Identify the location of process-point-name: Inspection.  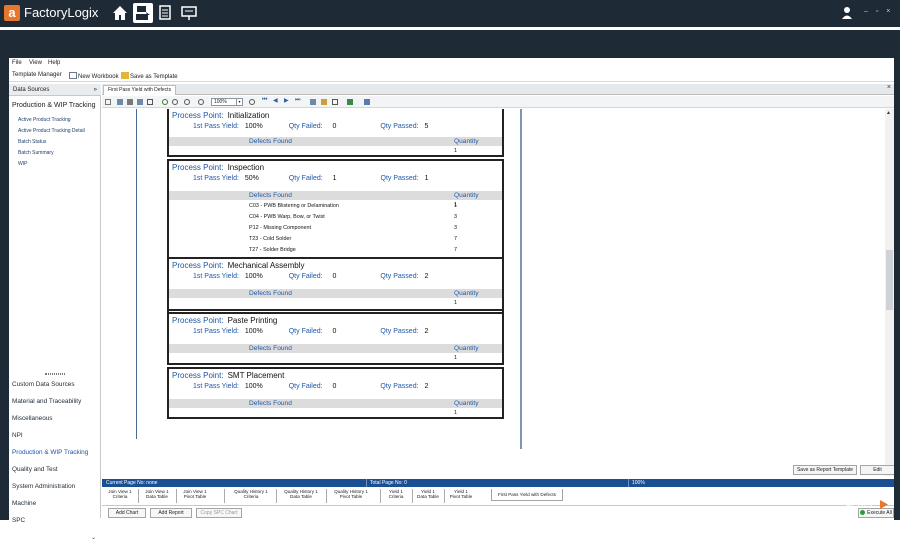
(246, 167).